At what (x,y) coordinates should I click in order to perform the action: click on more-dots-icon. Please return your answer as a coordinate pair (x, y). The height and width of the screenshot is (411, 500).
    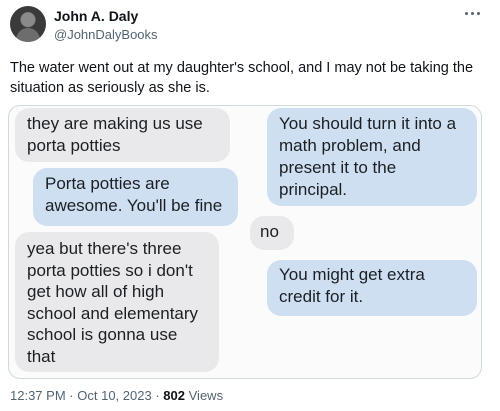
    Looking at the image, I should click on (472, 13).